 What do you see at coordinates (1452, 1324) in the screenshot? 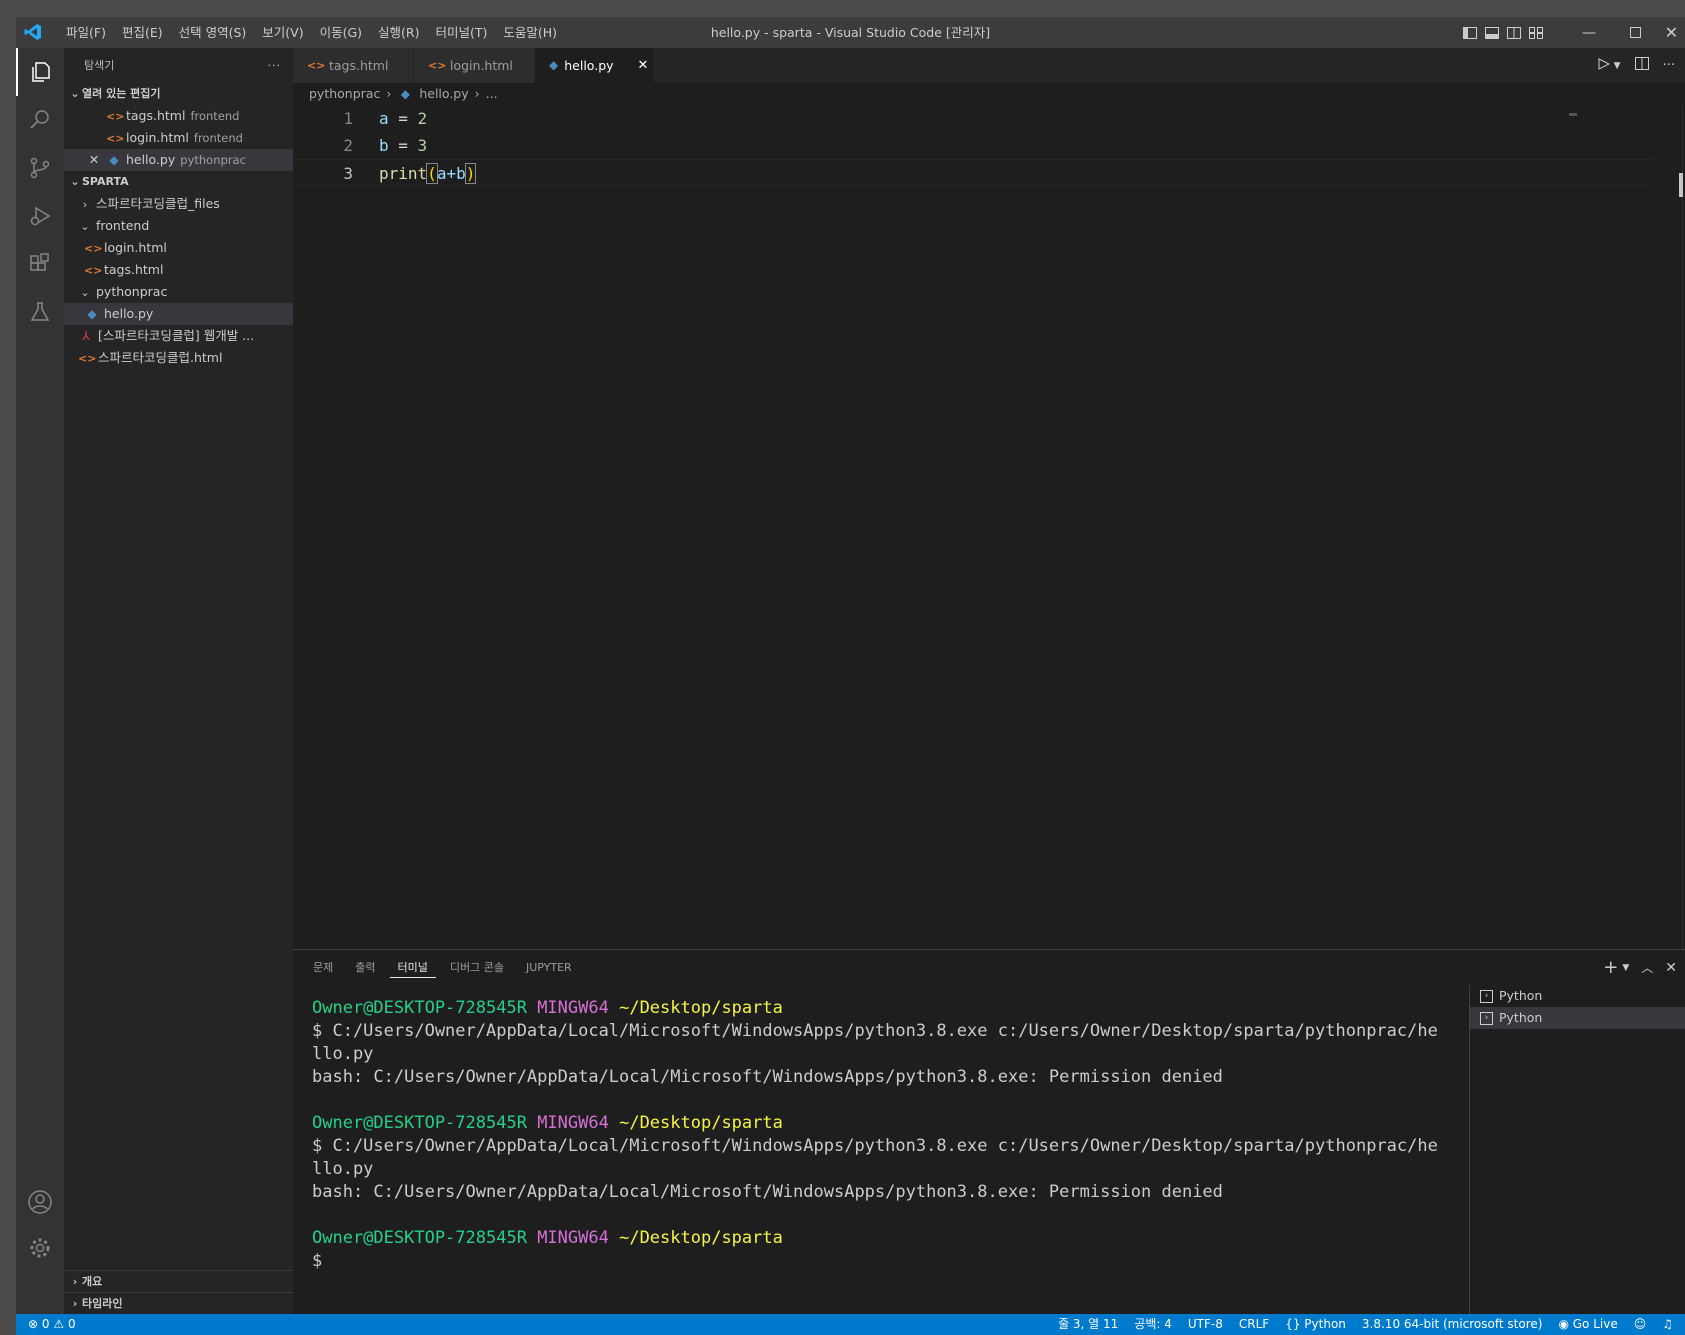
I see `python-interpreter: 3.8.10 64-bit (microsoft store)` at bounding box center [1452, 1324].